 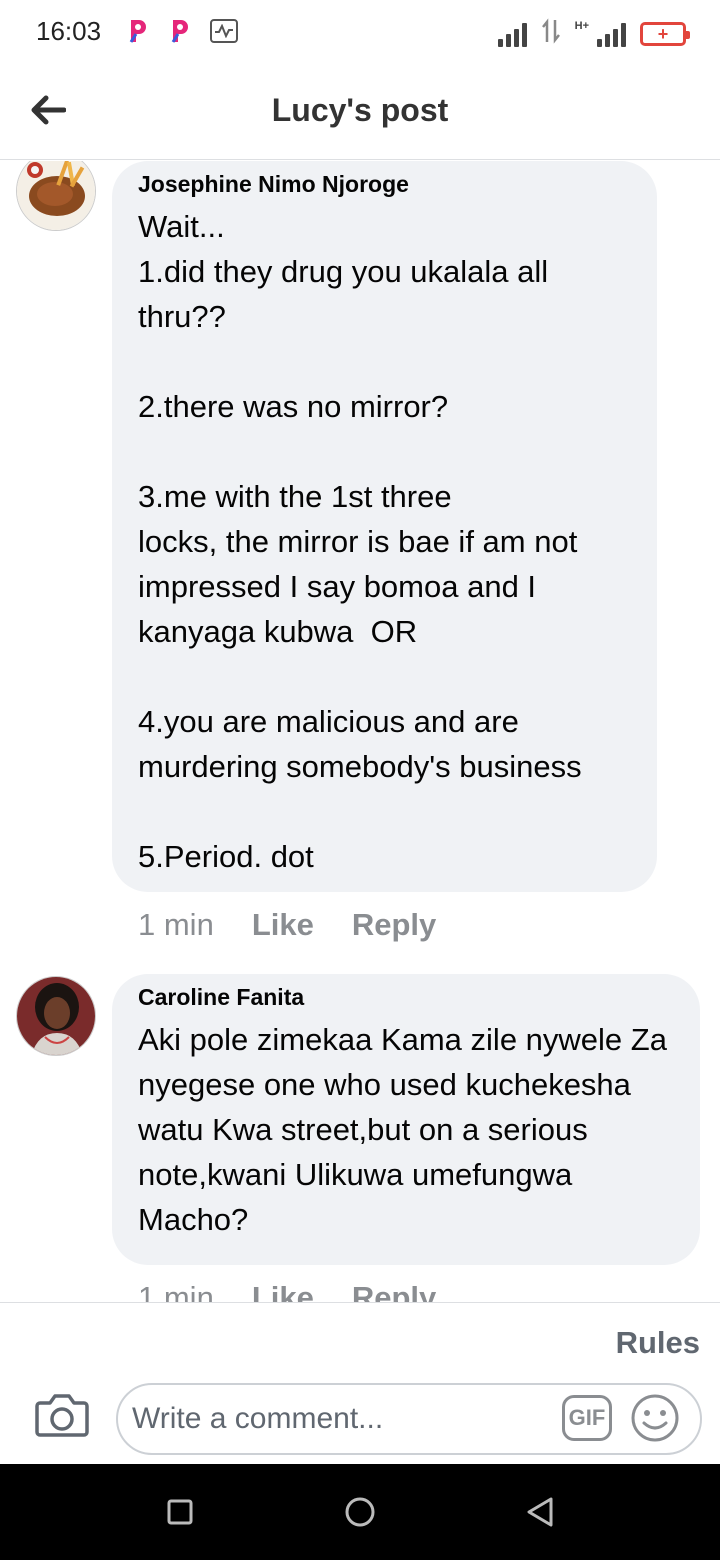 I want to click on status-bar: 16:03 H+ +, so click(x=360, y=33).